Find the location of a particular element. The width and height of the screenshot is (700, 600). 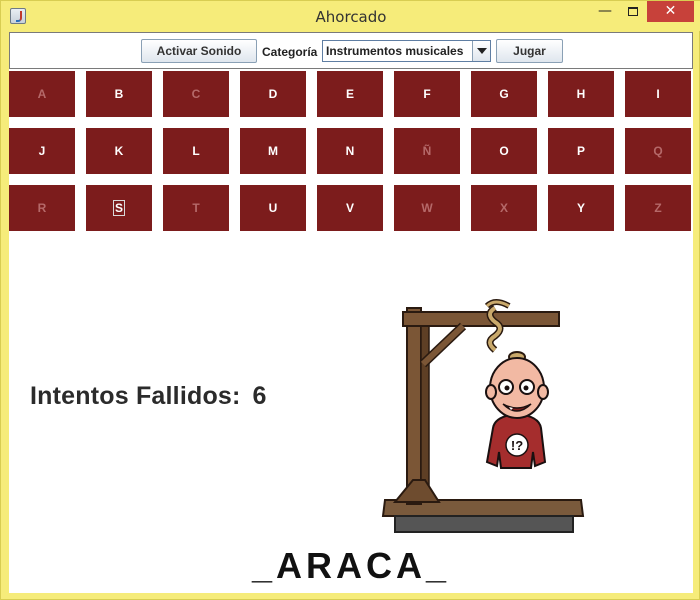

letter-key-label: N is located at coordinates (350, 151).